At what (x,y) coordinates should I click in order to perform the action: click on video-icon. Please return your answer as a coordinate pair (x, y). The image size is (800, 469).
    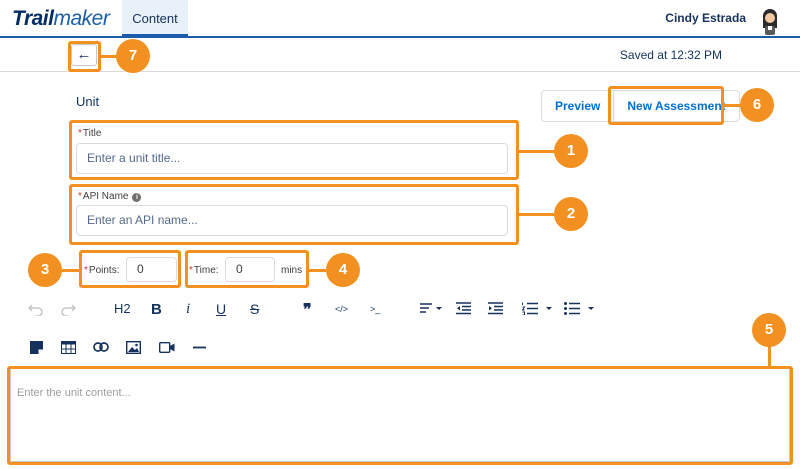
    Looking at the image, I should click on (167, 347).